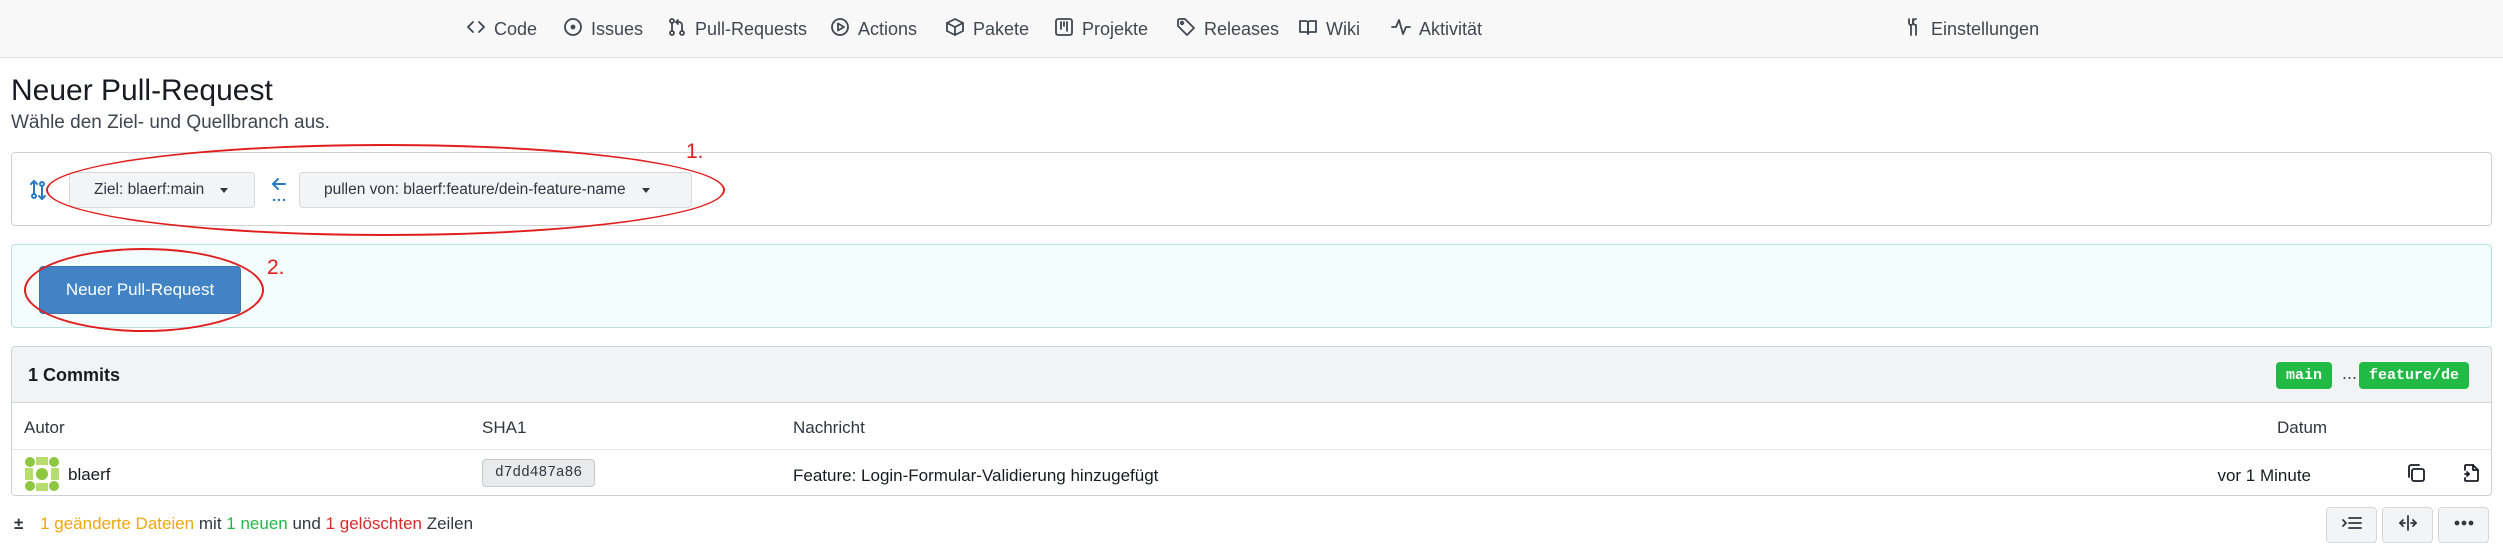 The image size is (2503, 550). I want to click on added-lines-count: 1 neuen, so click(257, 523).